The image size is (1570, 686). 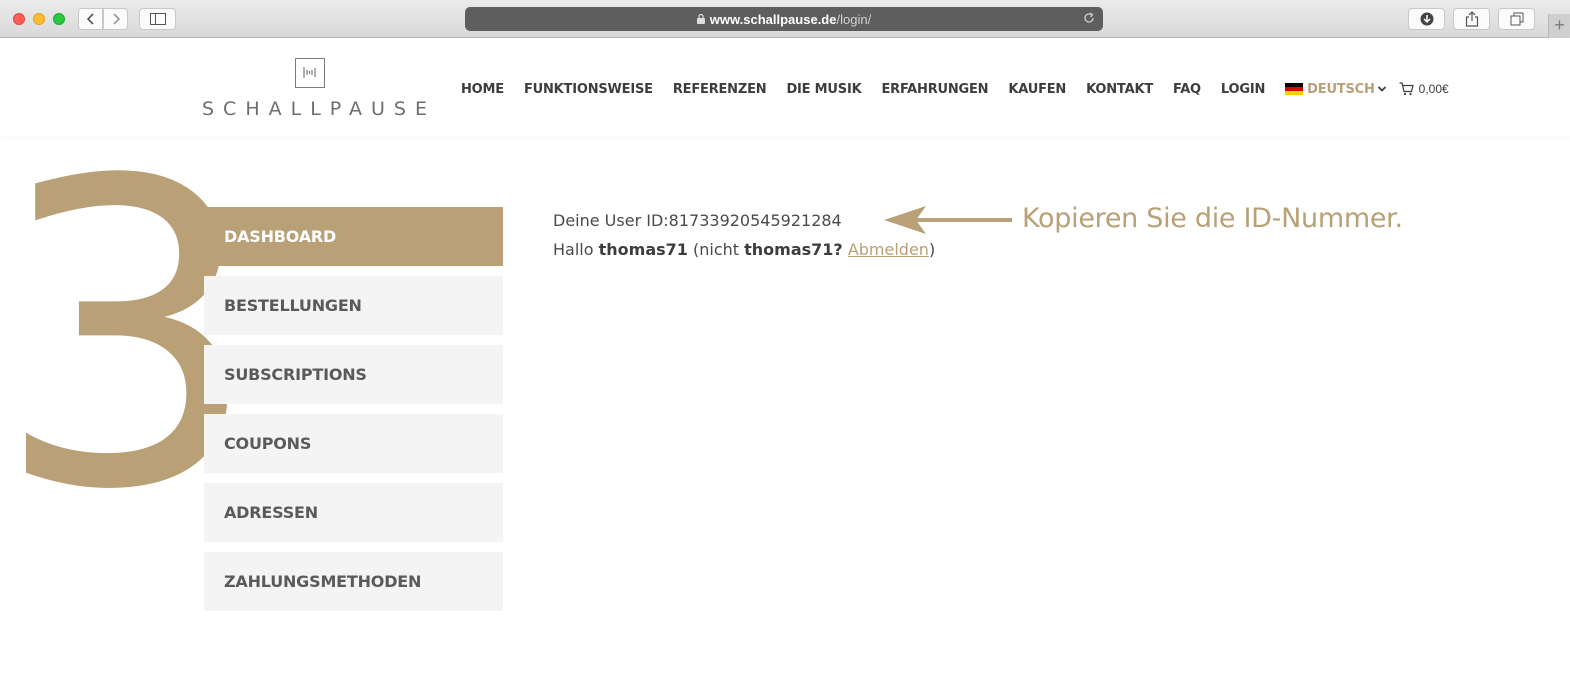 What do you see at coordinates (1243, 89) in the screenshot?
I see `nav-login: LOGIN` at bounding box center [1243, 89].